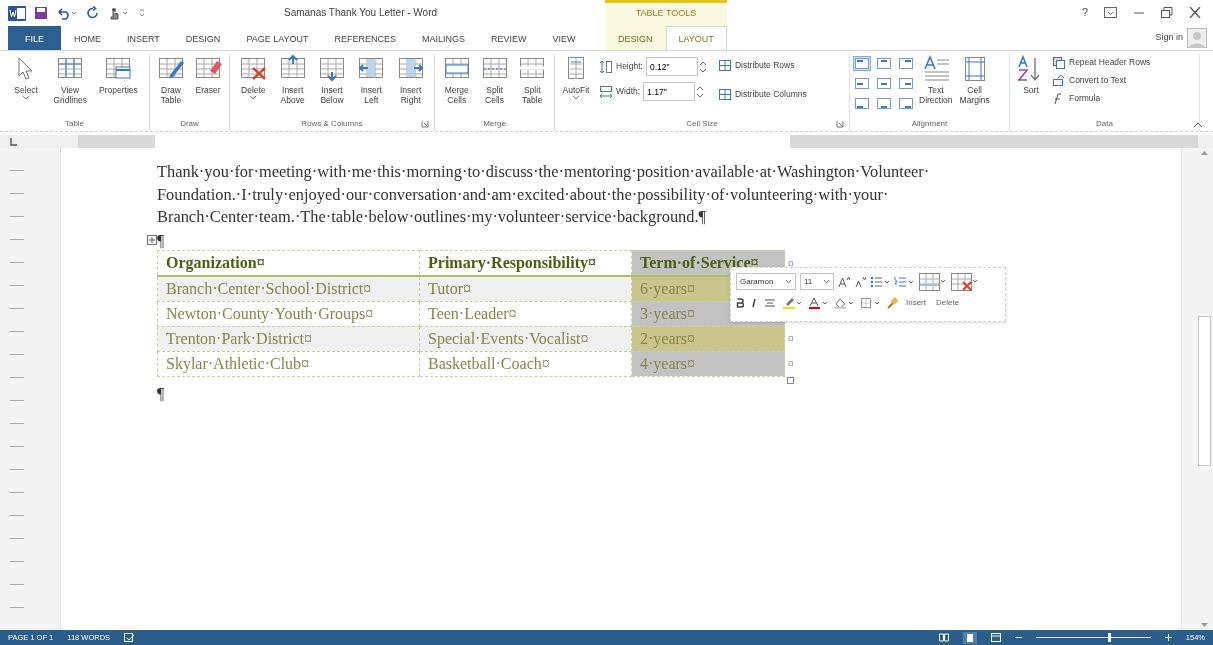  What do you see at coordinates (67, 12) in the screenshot?
I see `undo-icon` at bounding box center [67, 12].